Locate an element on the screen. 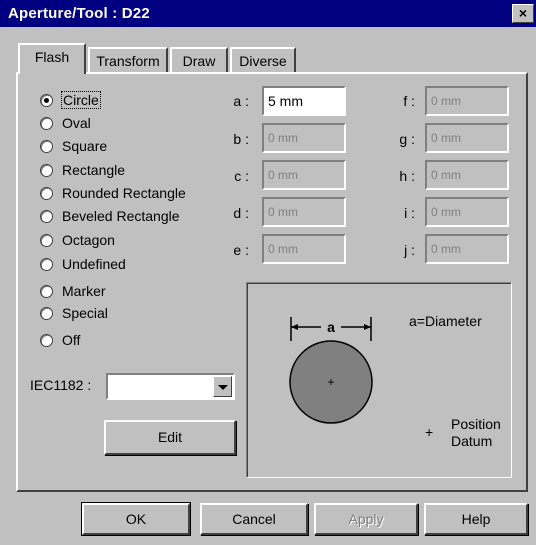  tab-transform: Transform is located at coordinates (128, 60).